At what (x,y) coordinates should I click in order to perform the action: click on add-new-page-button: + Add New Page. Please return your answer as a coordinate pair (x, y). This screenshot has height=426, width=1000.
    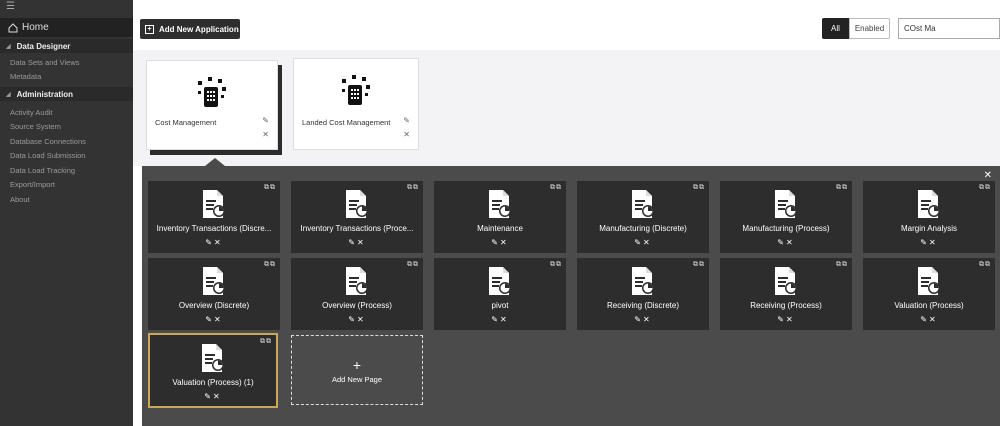
    Looking at the image, I should click on (357, 370).